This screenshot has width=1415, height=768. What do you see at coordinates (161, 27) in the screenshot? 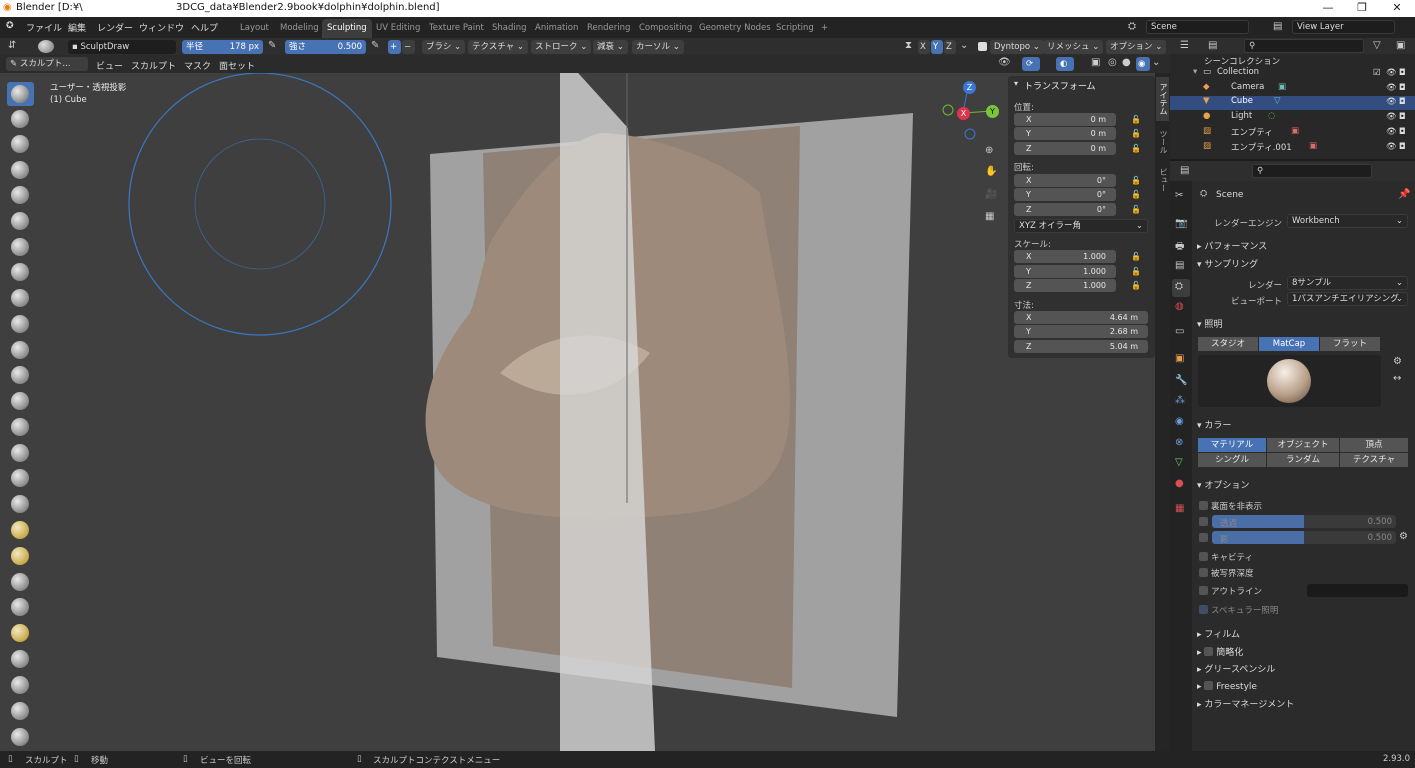
I see `menu-window: ウィンドウ` at bounding box center [161, 27].